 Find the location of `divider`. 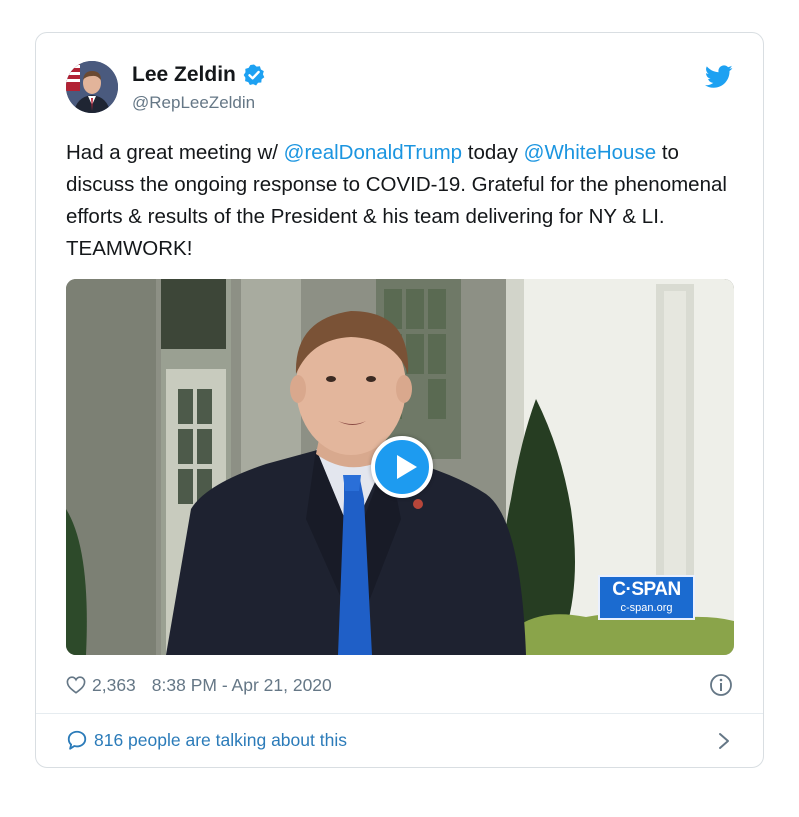

divider is located at coordinates (399, 713).